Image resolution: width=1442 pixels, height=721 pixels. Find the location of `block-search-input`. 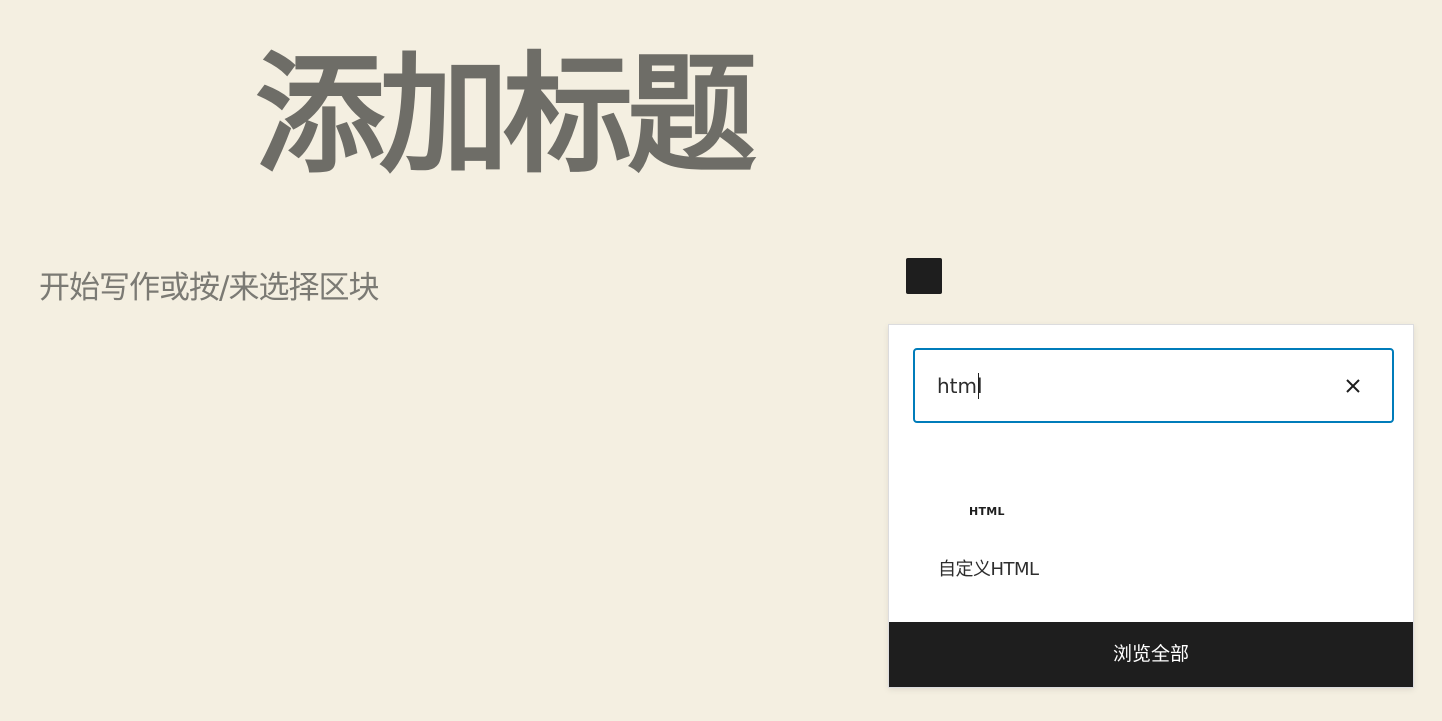

block-search-input is located at coordinates (1127, 386).